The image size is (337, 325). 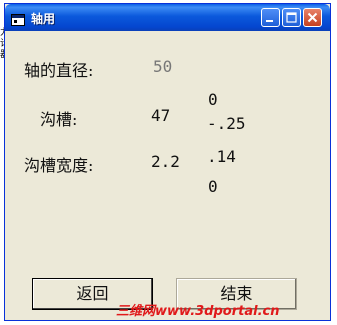 What do you see at coordinates (213, 99) in the screenshot?
I see `groove-upper-deviation: 0` at bounding box center [213, 99].